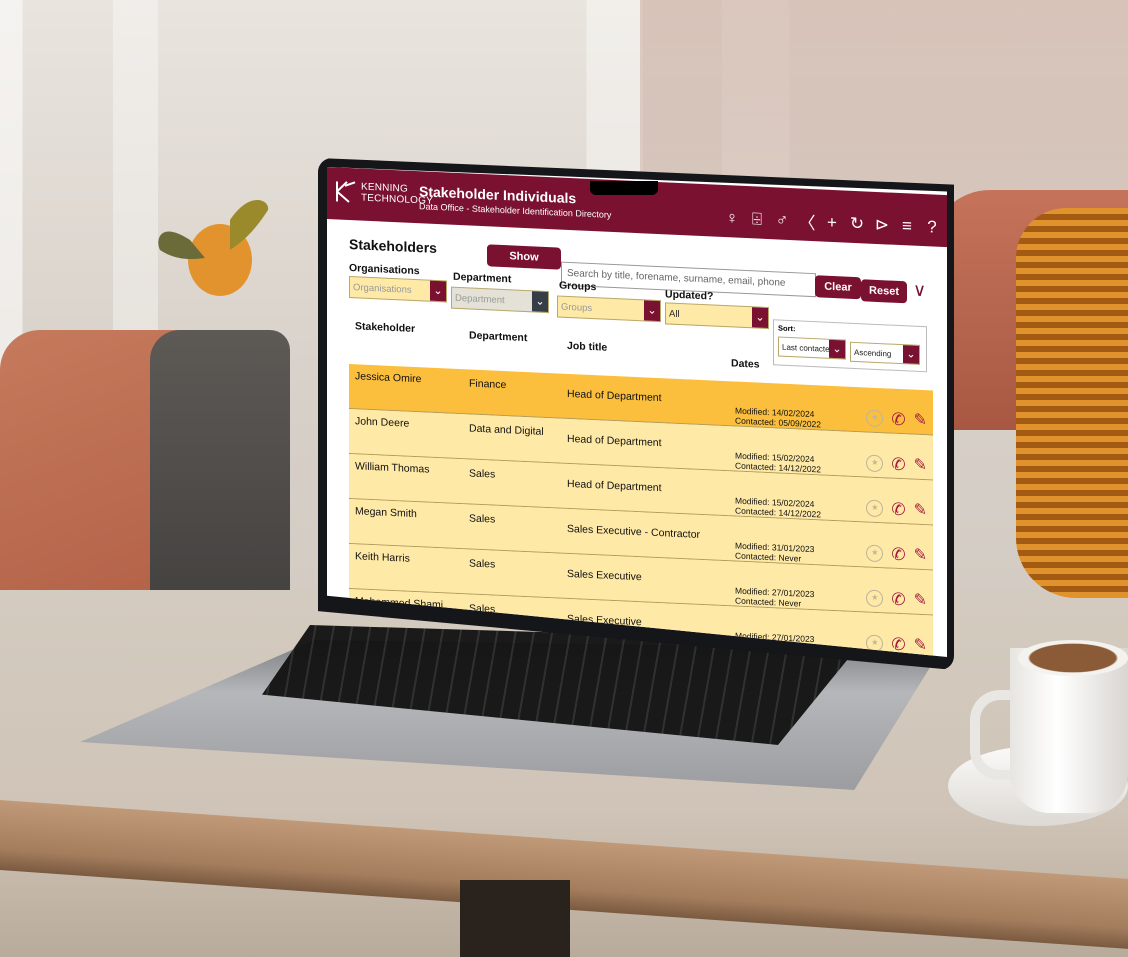 Image resolution: width=1128 pixels, height=957 pixels. Describe the element at coordinates (480, 299) in the screenshot. I see `department-value: Department` at that location.